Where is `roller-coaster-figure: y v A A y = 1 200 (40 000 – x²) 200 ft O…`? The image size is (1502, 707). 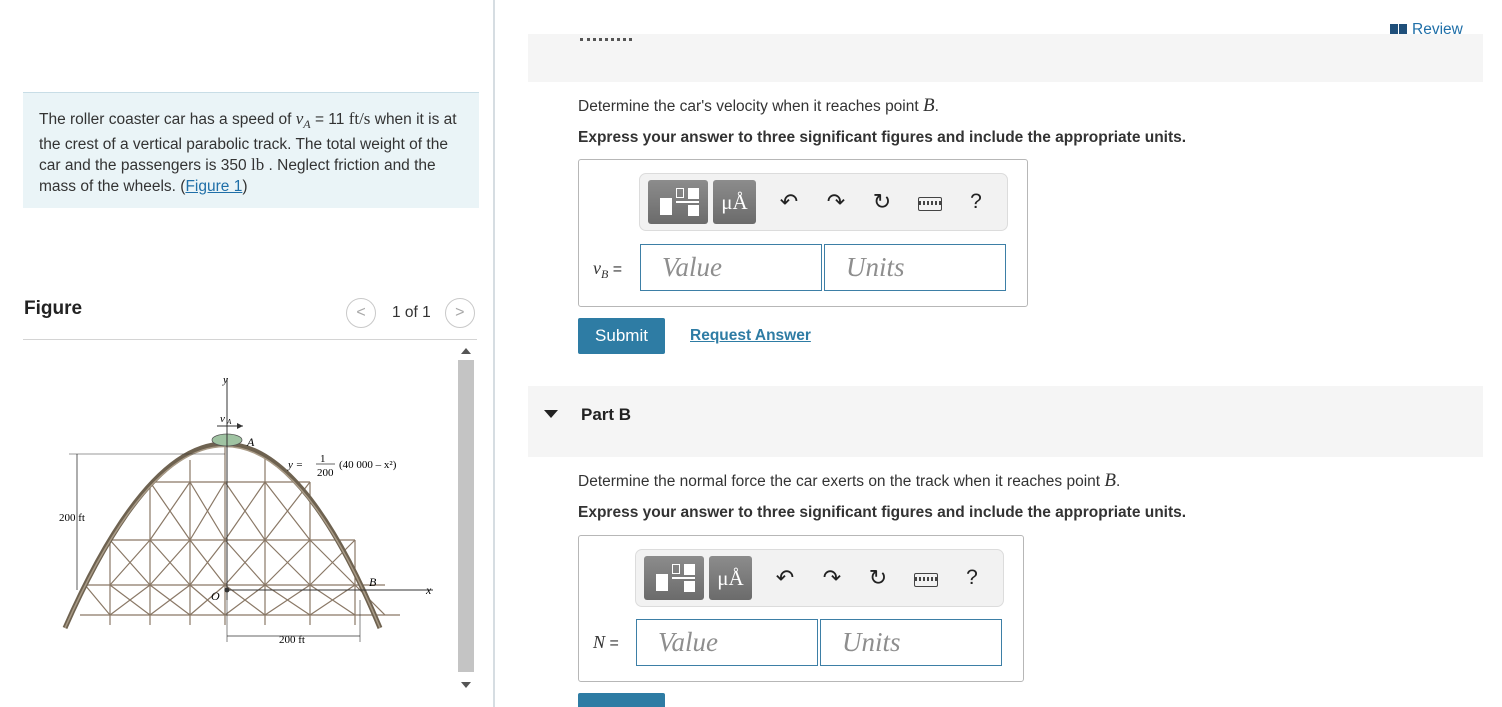 roller-coaster-figure: y v A A y = 1 200 (40 000 – x²) 200 ft O… is located at coordinates (246, 510).